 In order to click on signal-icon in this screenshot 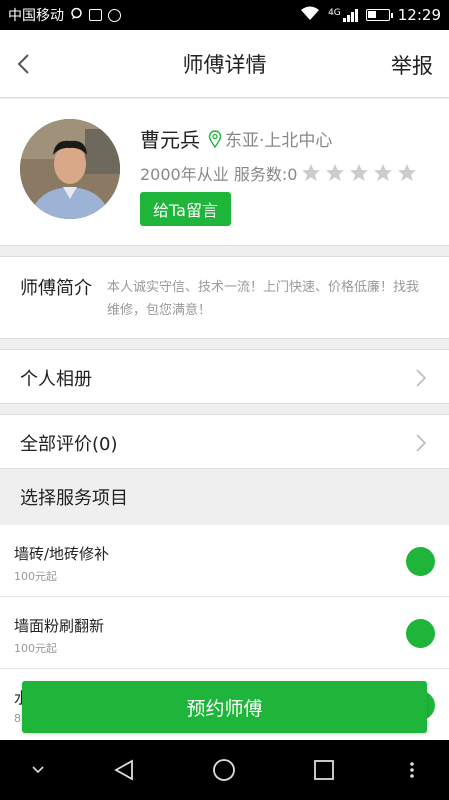, I will do `click(350, 15)`.